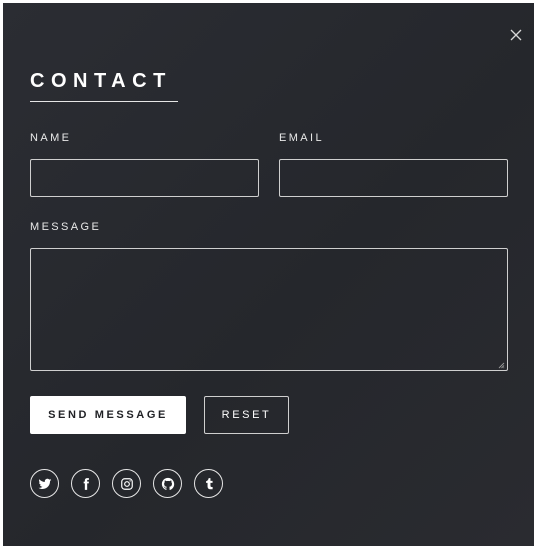 This screenshot has width=537, height=551. I want to click on github-icon, so click(167, 483).